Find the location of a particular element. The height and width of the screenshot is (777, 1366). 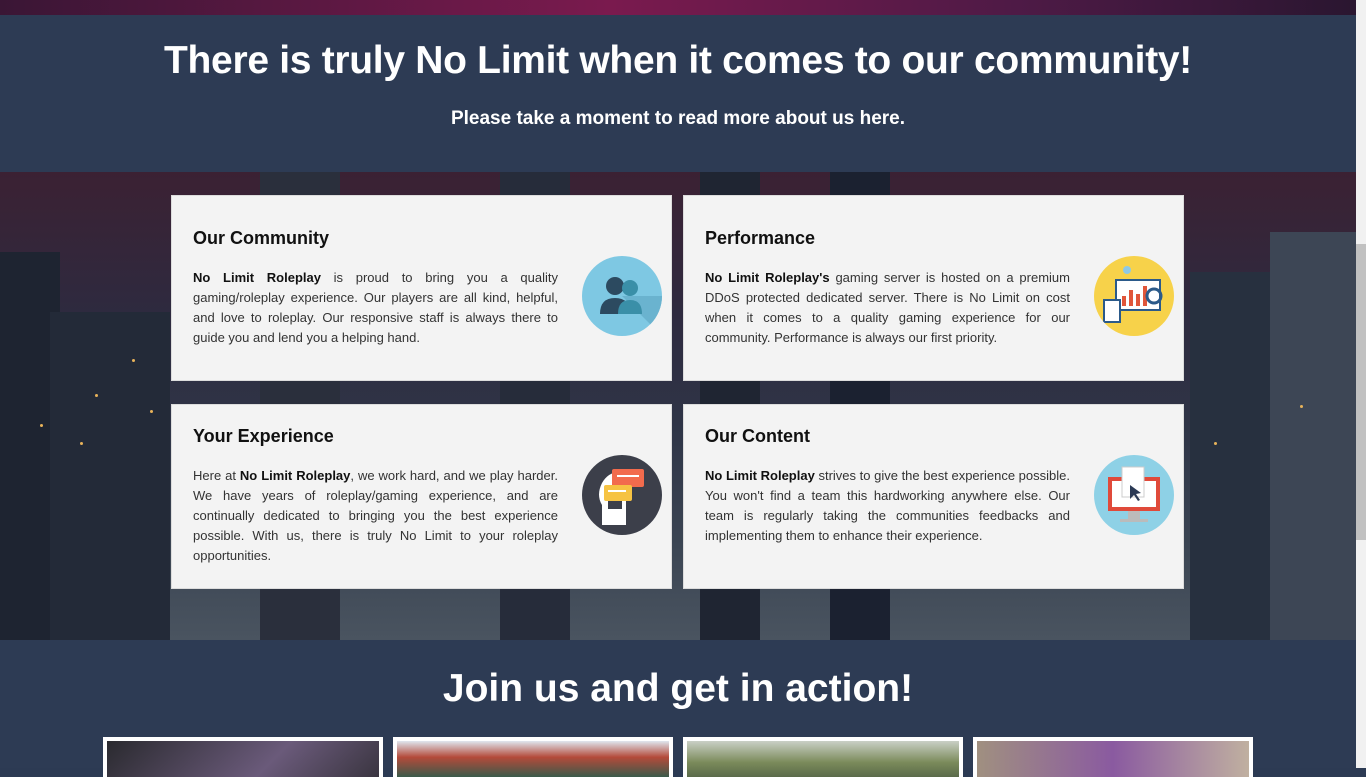

card-title: Our Community is located at coordinates (261, 238).